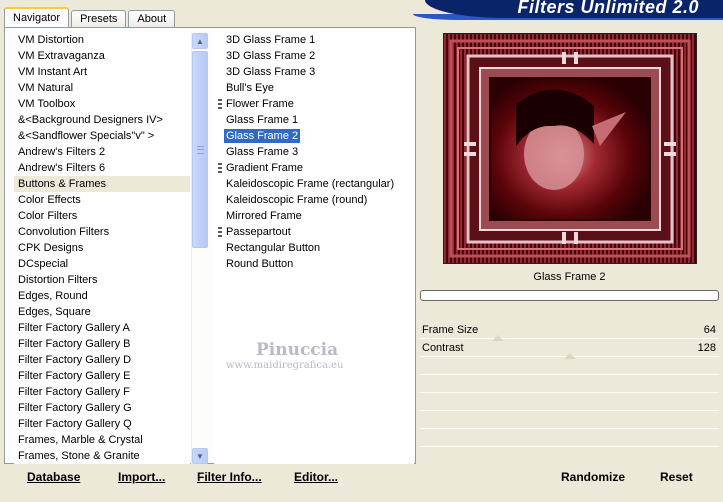 The height and width of the screenshot is (502, 723). I want to click on scroll-up-button: ▲, so click(200, 41).